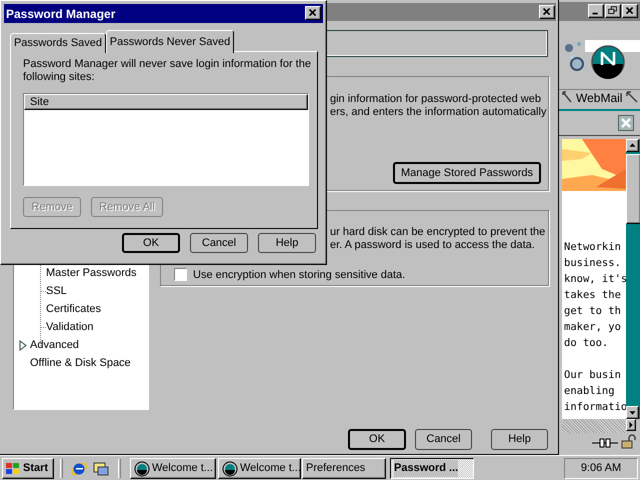 The height and width of the screenshot is (480, 640). What do you see at coordinates (91, 273) in the screenshot?
I see `tree-item: Master Passwords` at bounding box center [91, 273].